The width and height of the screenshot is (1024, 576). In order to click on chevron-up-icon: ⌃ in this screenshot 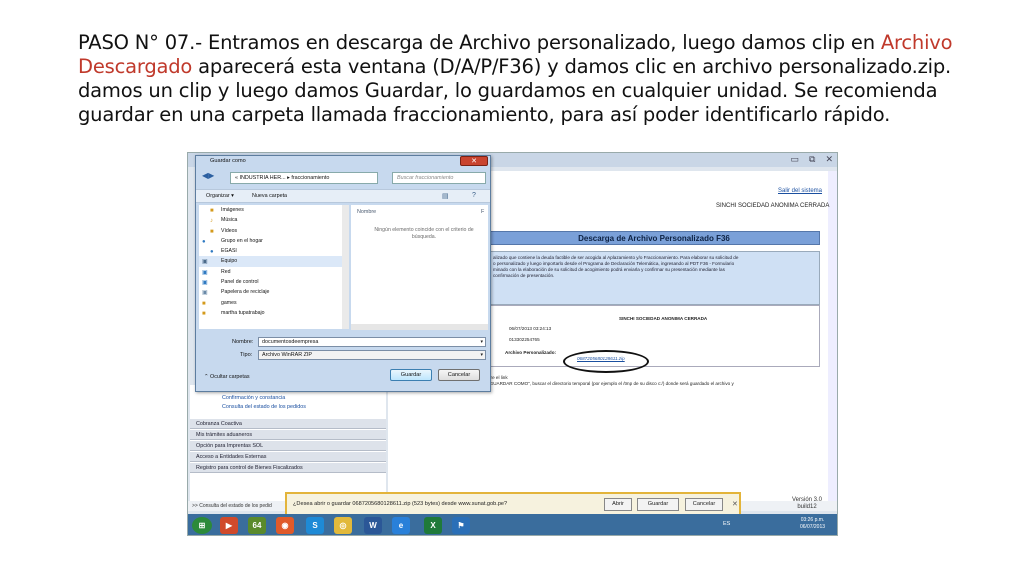, I will do `click(206, 377)`.